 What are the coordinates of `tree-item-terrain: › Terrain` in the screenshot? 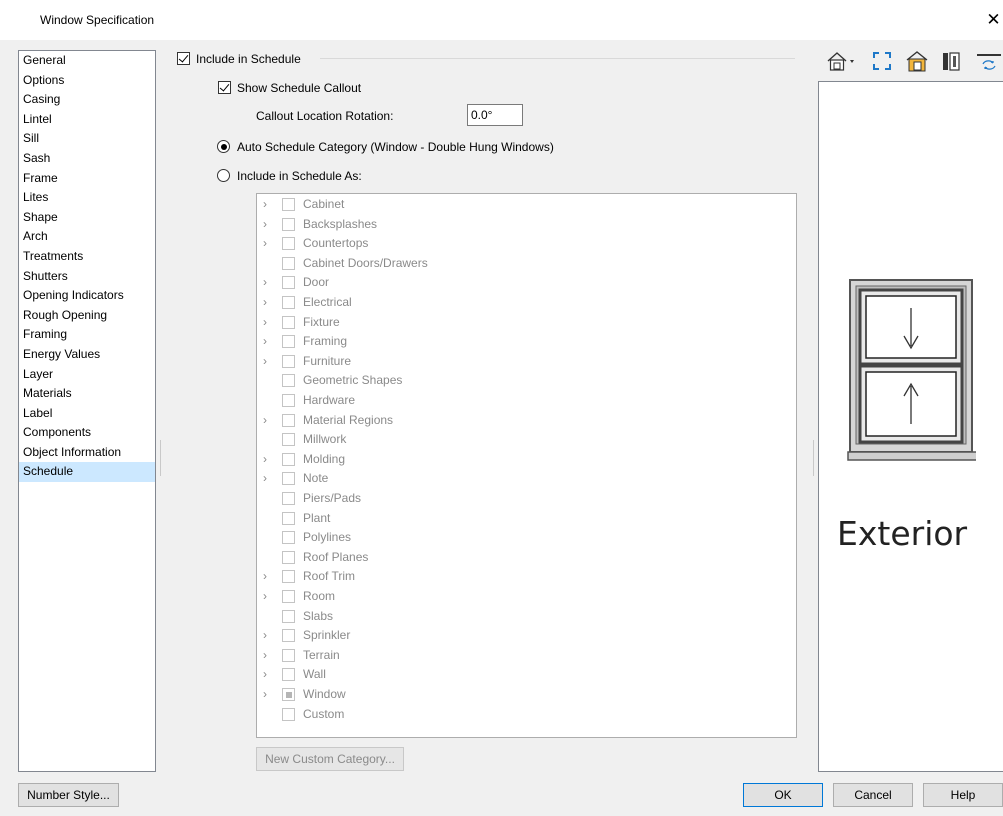 It's located at (526, 656).